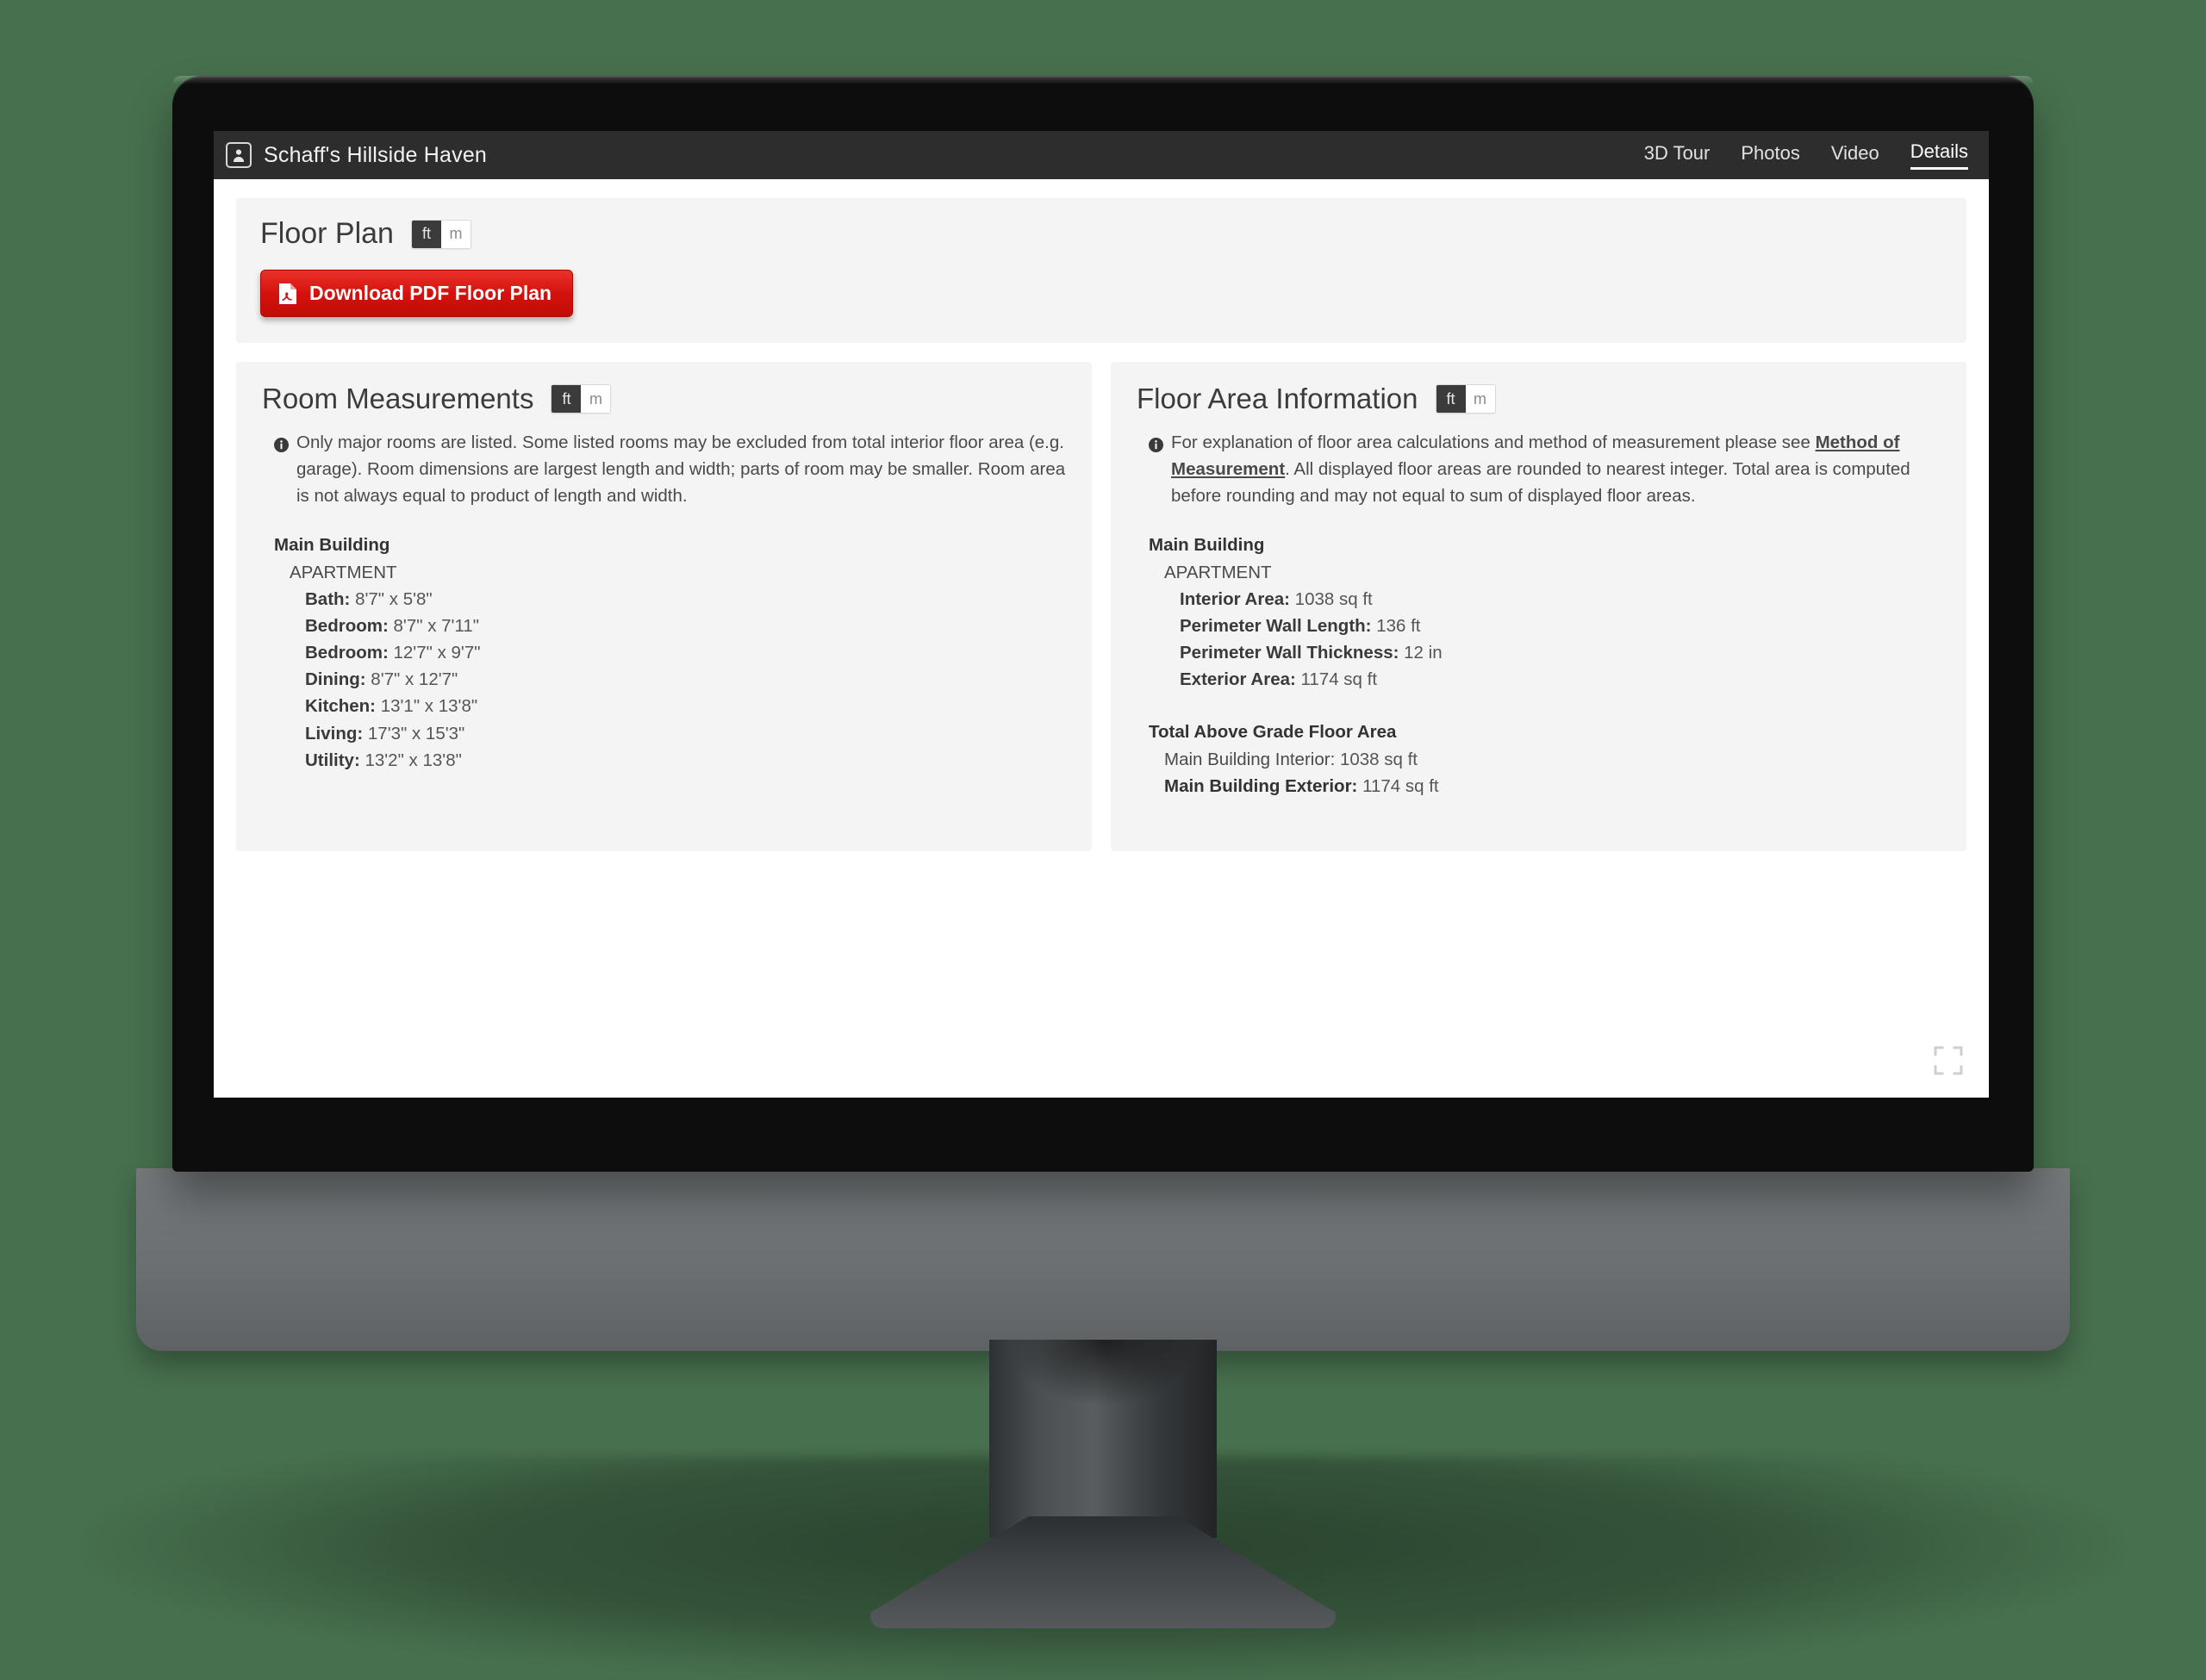 The height and width of the screenshot is (1680, 2206). What do you see at coordinates (1378, 759) in the screenshot?
I see `total-value: 1038 sq ft` at bounding box center [1378, 759].